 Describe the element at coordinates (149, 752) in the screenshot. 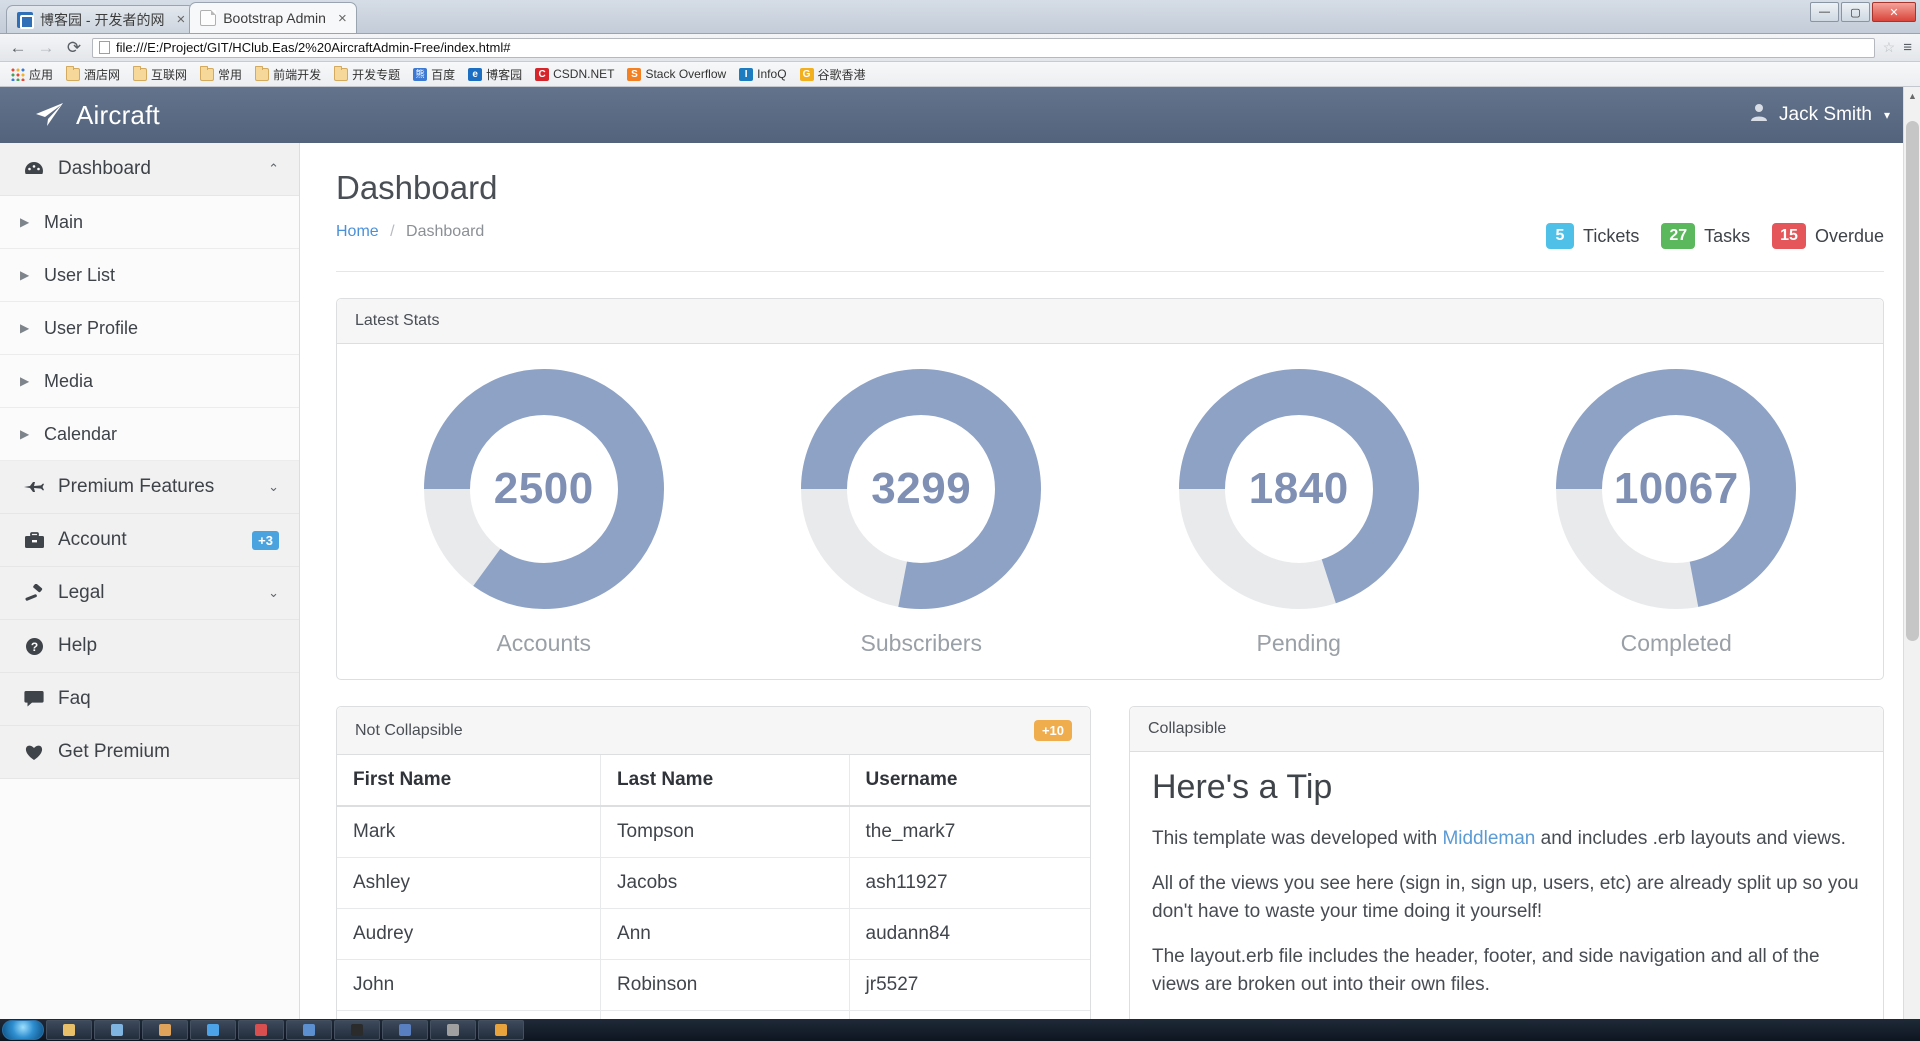

I see `sidebar-item-get-premium: Get Premium` at that location.